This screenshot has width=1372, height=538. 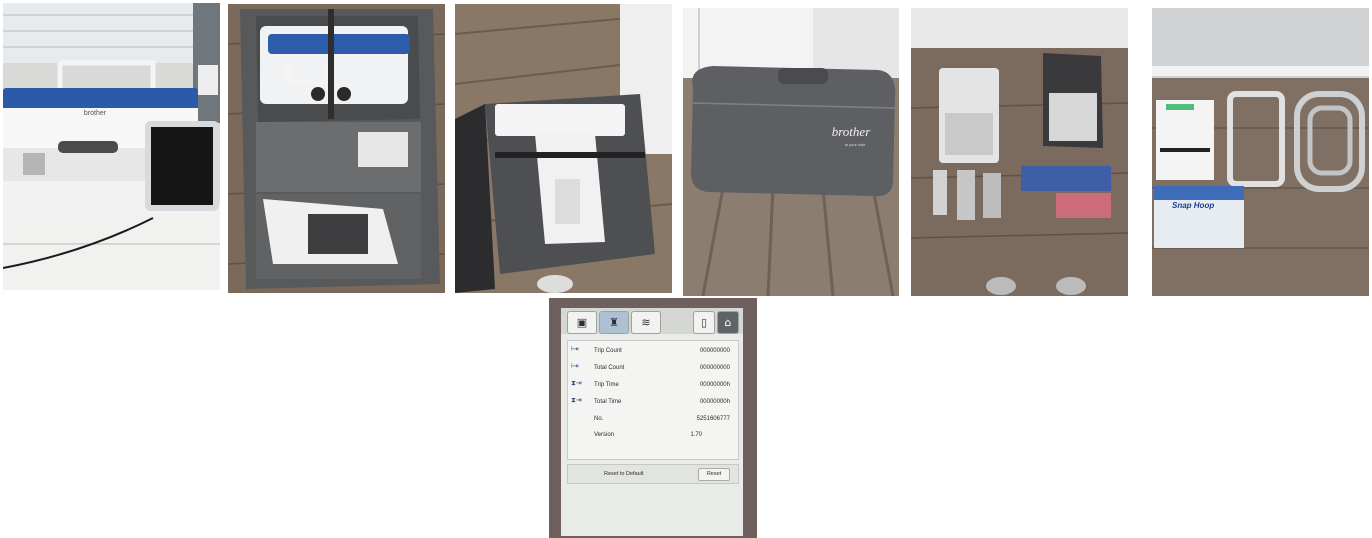 What do you see at coordinates (646, 322) in the screenshot?
I see `wifi-icon: ≋` at bounding box center [646, 322].